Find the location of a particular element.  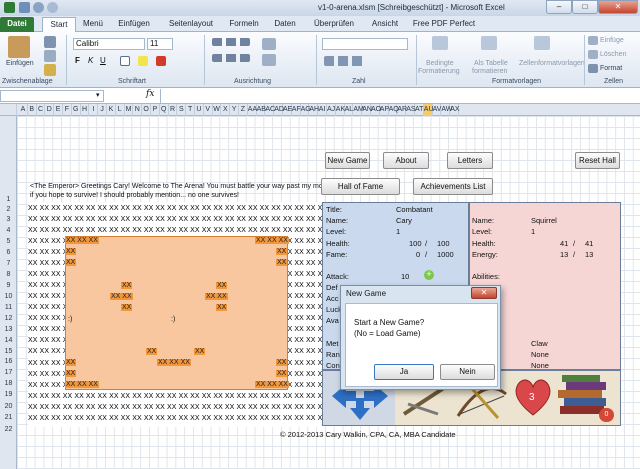

row-header: 21 is located at coordinates (8, 417).